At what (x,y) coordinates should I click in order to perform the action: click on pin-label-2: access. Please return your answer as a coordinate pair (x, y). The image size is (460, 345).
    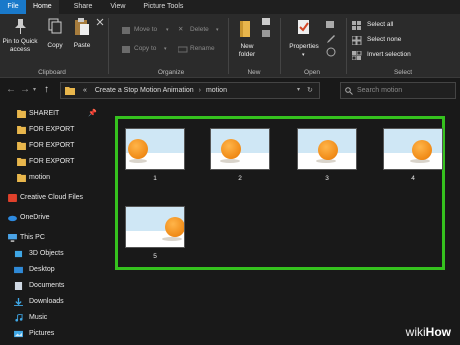
    Looking at the image, I should click on (20, 49).